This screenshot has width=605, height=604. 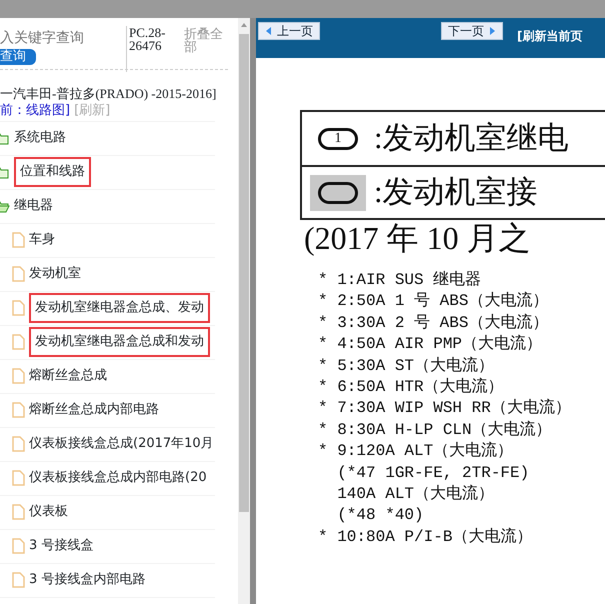 I want to click on tree-item: 发动机室继电器盒总成、发动, so click(x=119, y=308).